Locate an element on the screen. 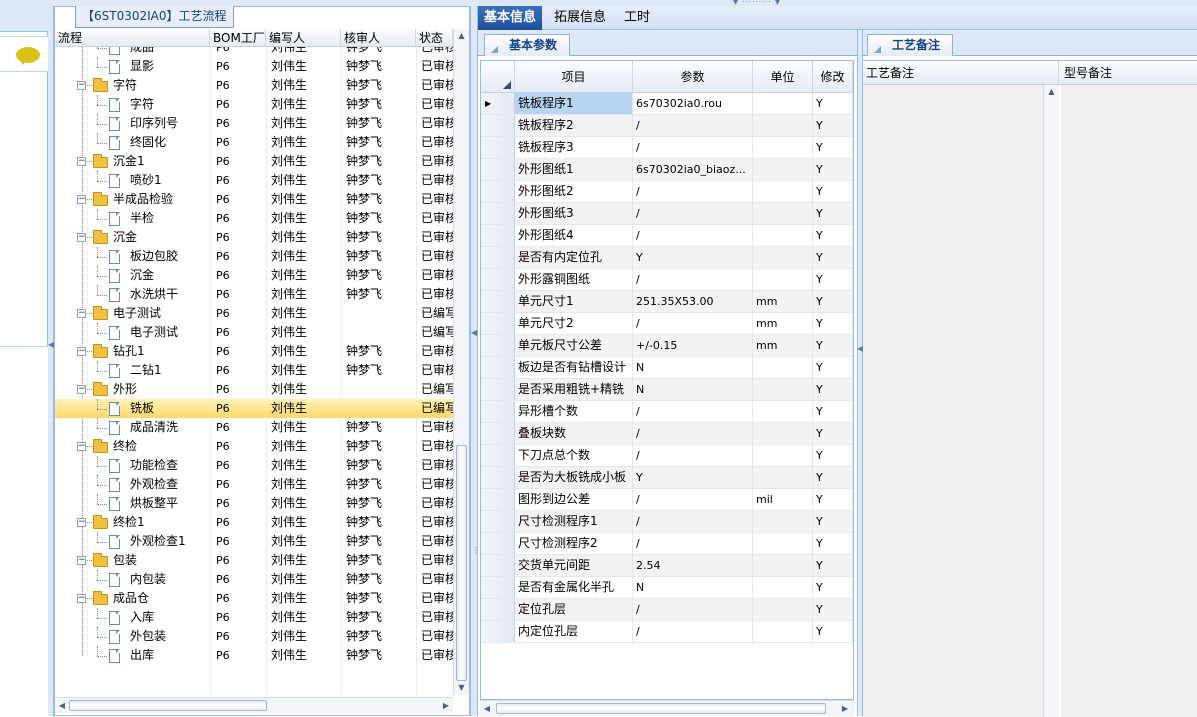  scroll-down-icon: ▼ is located at coordinates (461, 688).